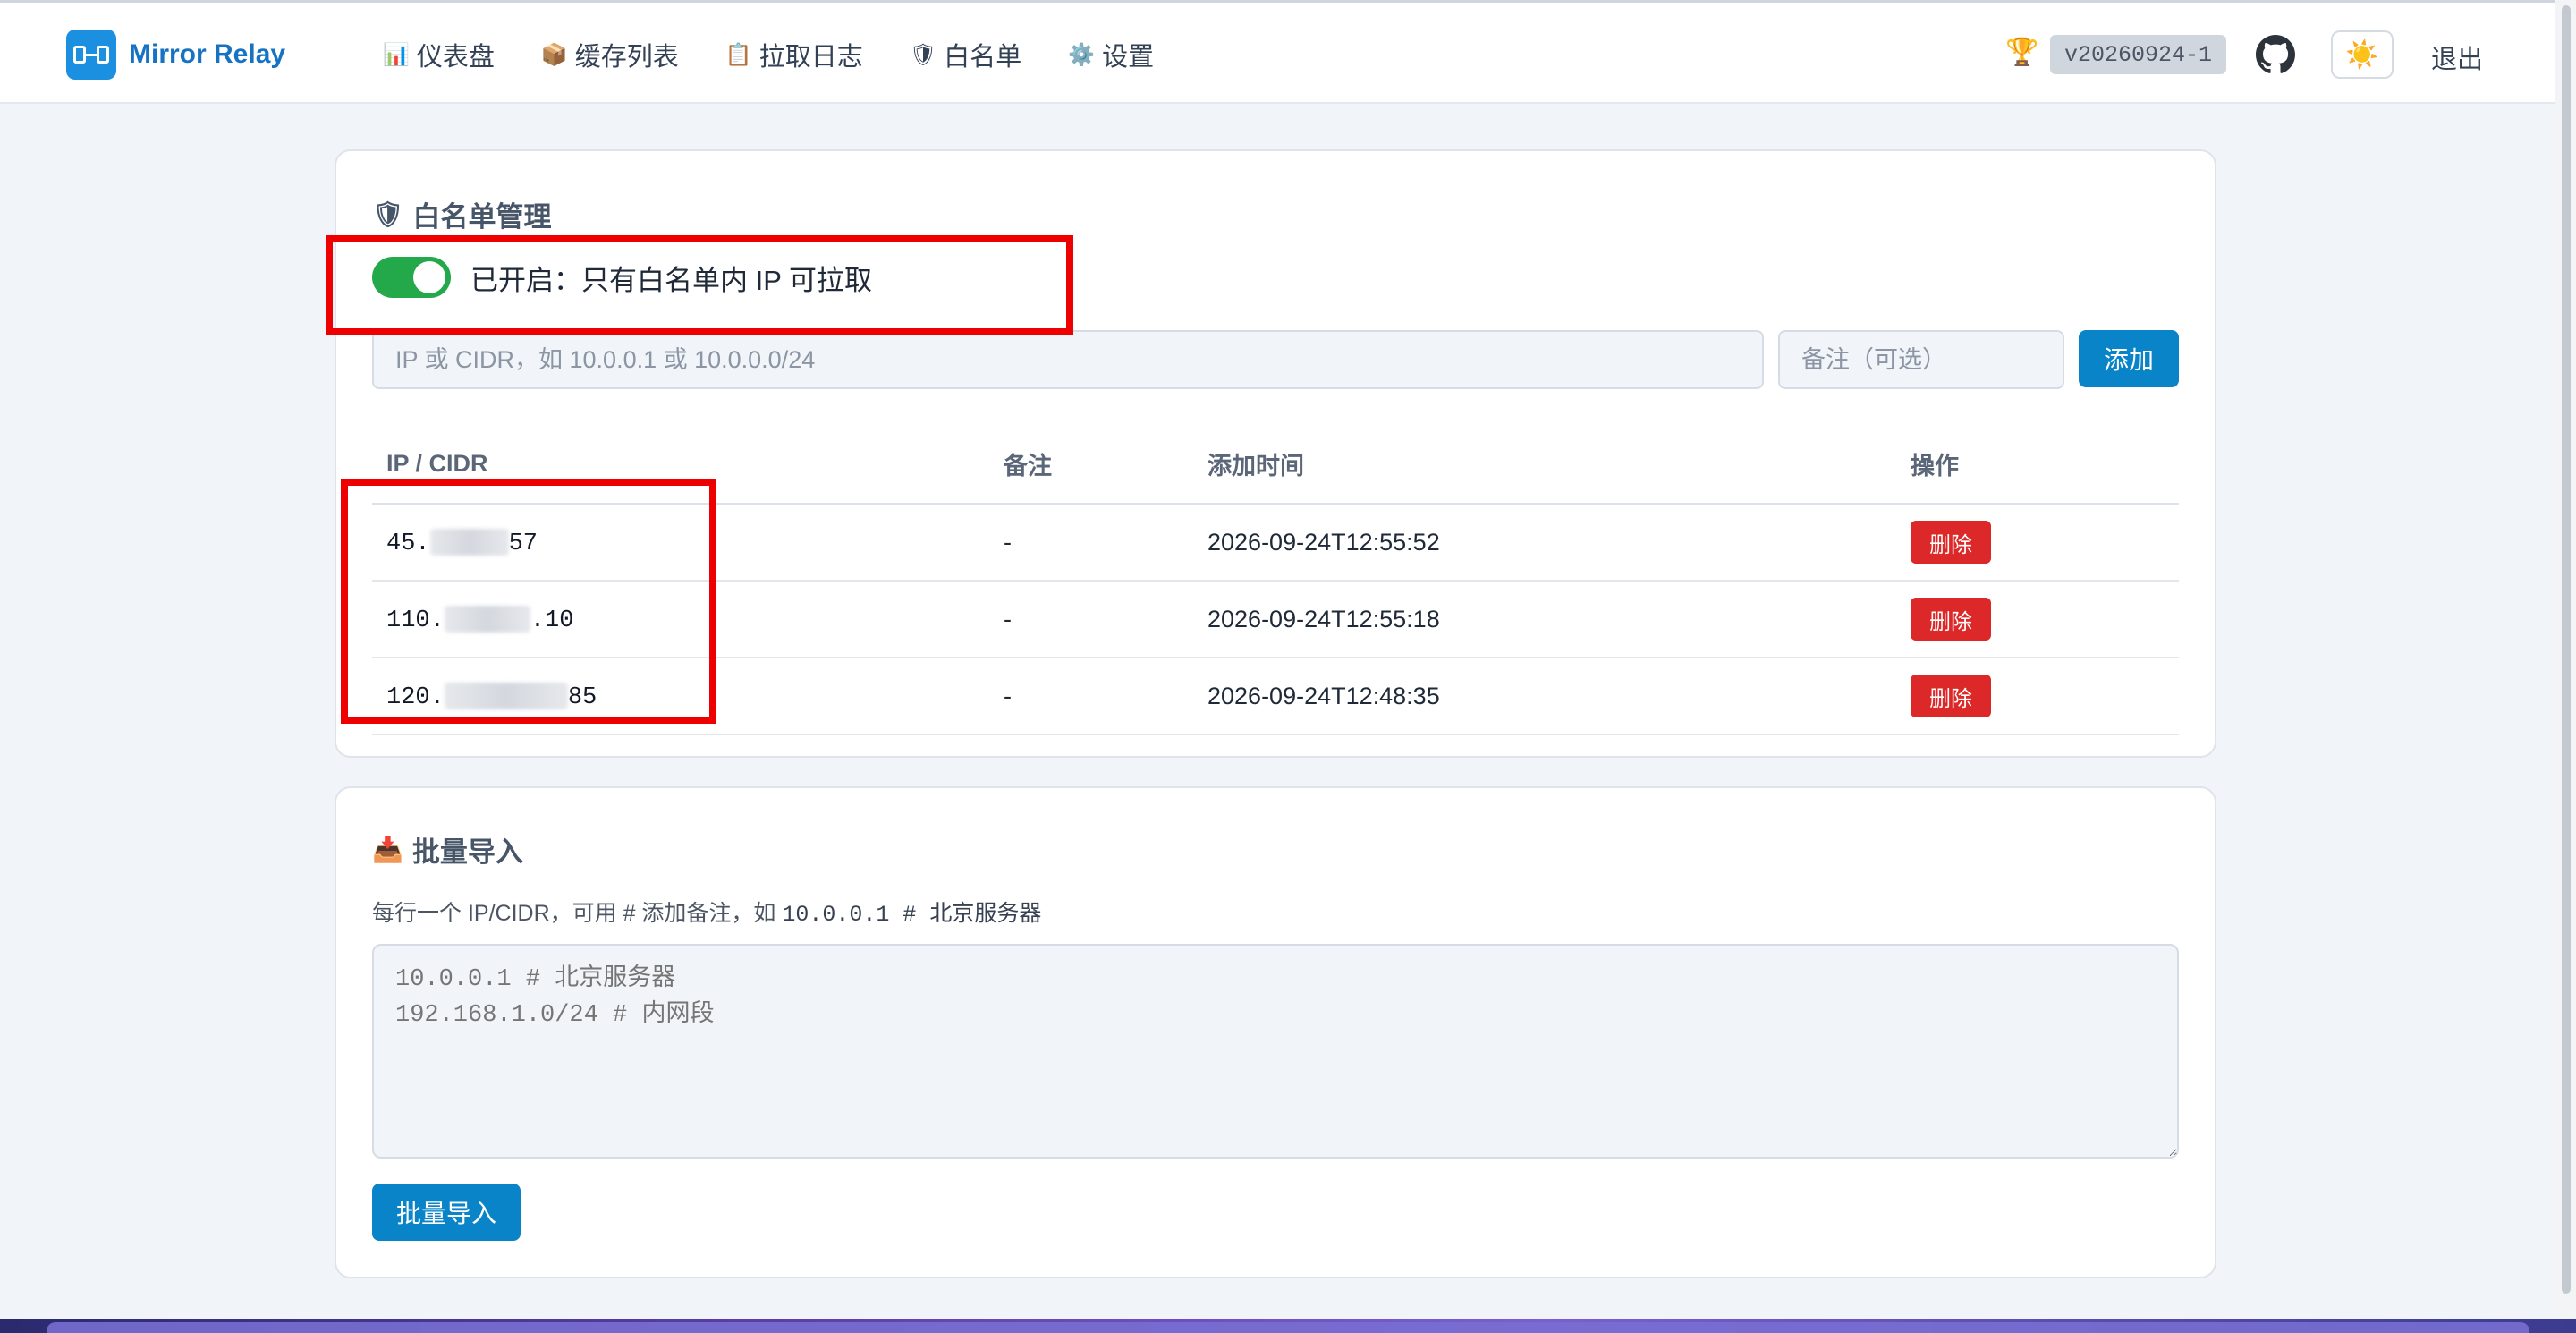 The width and height of the screenshot is (2576, 1333). I want to click on hint-text: 每行一个 IP/CIDR，可用 # 添加备注，如, so click(577, 913).